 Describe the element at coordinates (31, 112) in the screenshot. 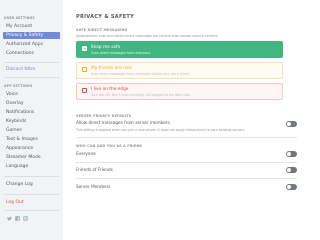

I see `sidebar-item-notifications: Notifications` at that location.